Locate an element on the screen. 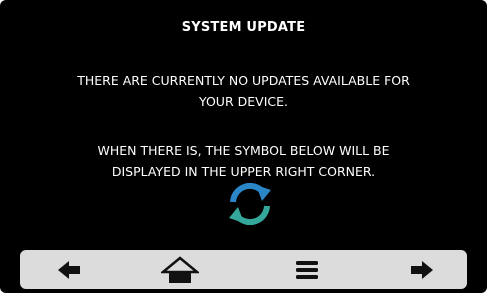  home-icon is located at coordinates (180, 269).